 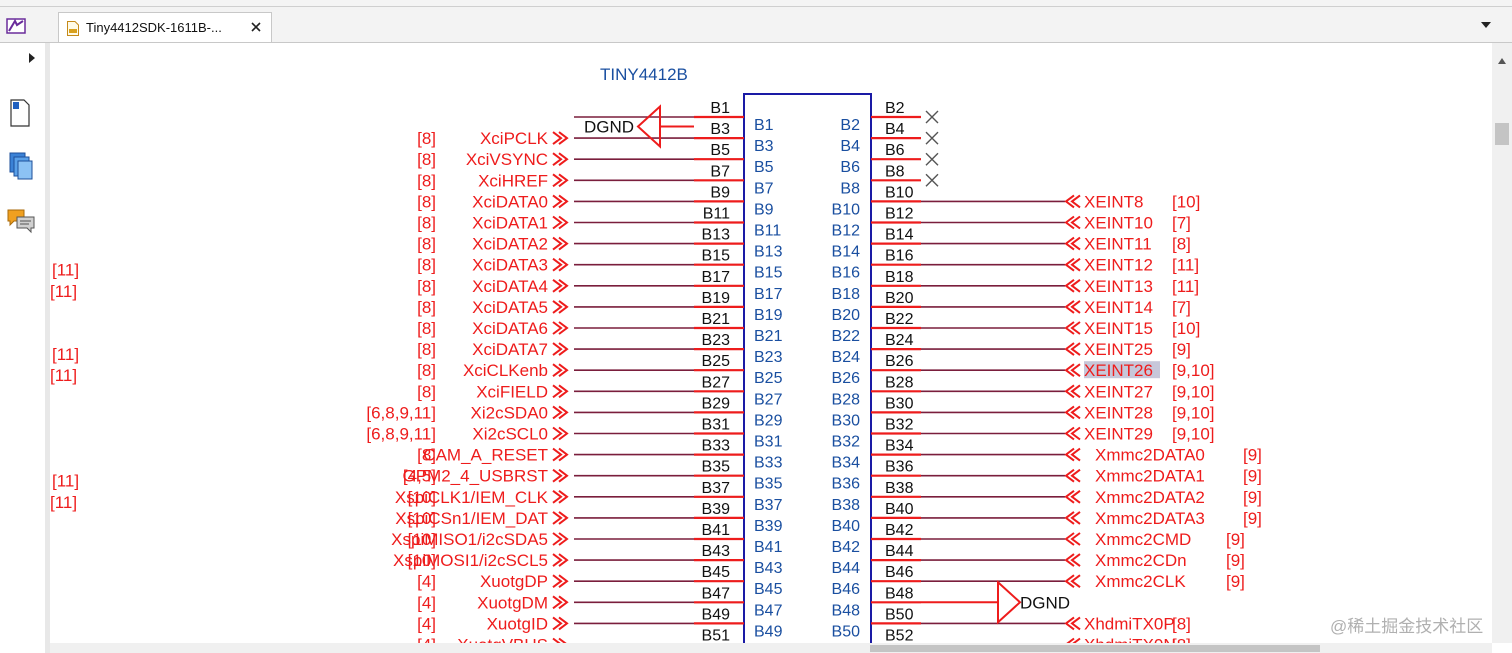 What do you see at coordinates (846, 568) in the screenshot?
I see `right-pin-name: B44` at bounding box center [846, 568].